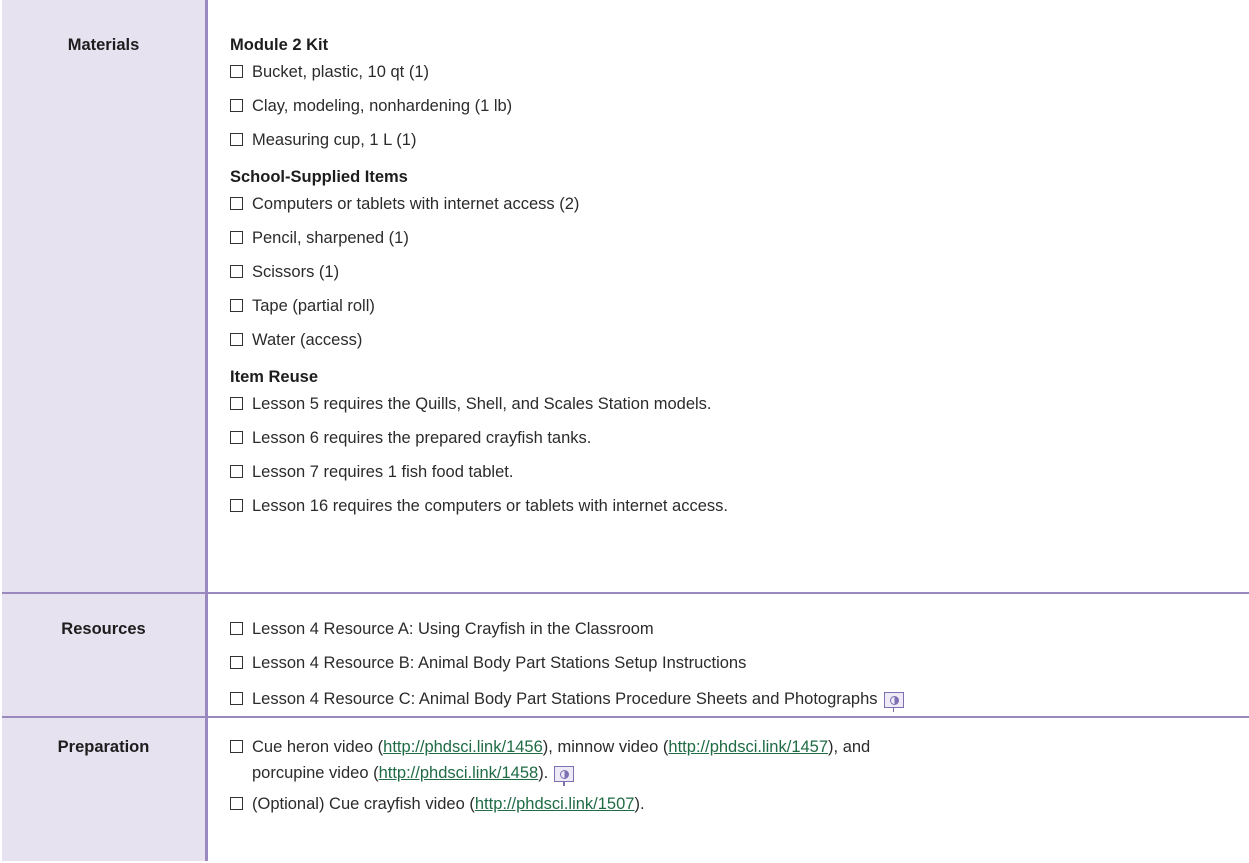 The width and height of the screenshot is (1249, 863). What do you see at coordinates (105, 655) in the screenshot?
I see `resources-label-cell: Resources` at bounding box center [105, 655].